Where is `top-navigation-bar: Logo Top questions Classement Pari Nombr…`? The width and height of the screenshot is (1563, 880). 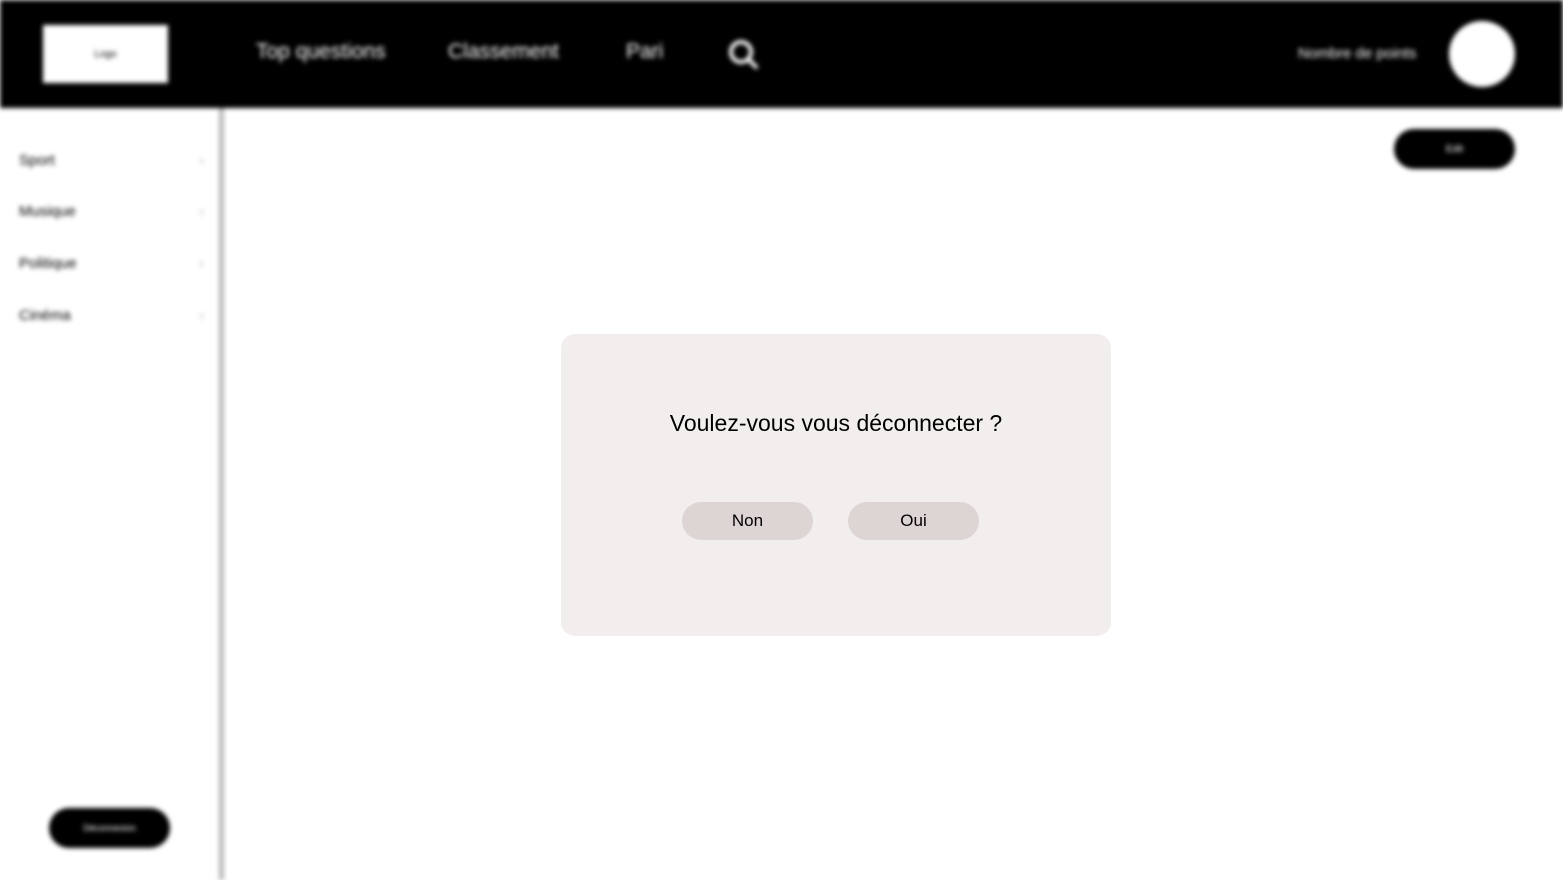
top-navigation-bar: Logo Top questions Classement Pari Nombr… is located at coordinates (781, 54).